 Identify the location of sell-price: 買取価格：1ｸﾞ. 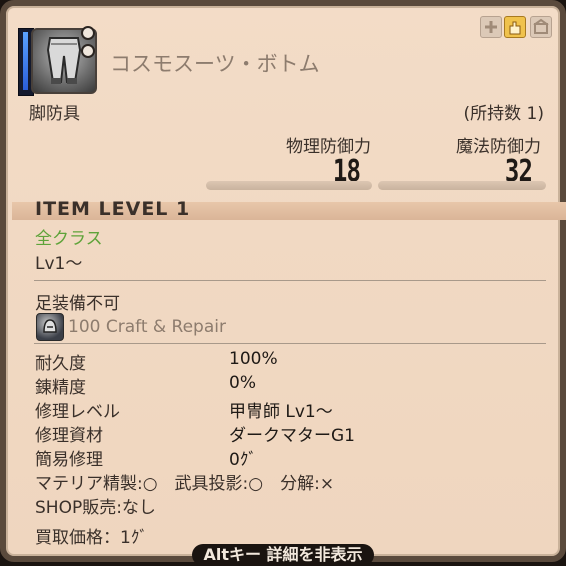
(91, 538).